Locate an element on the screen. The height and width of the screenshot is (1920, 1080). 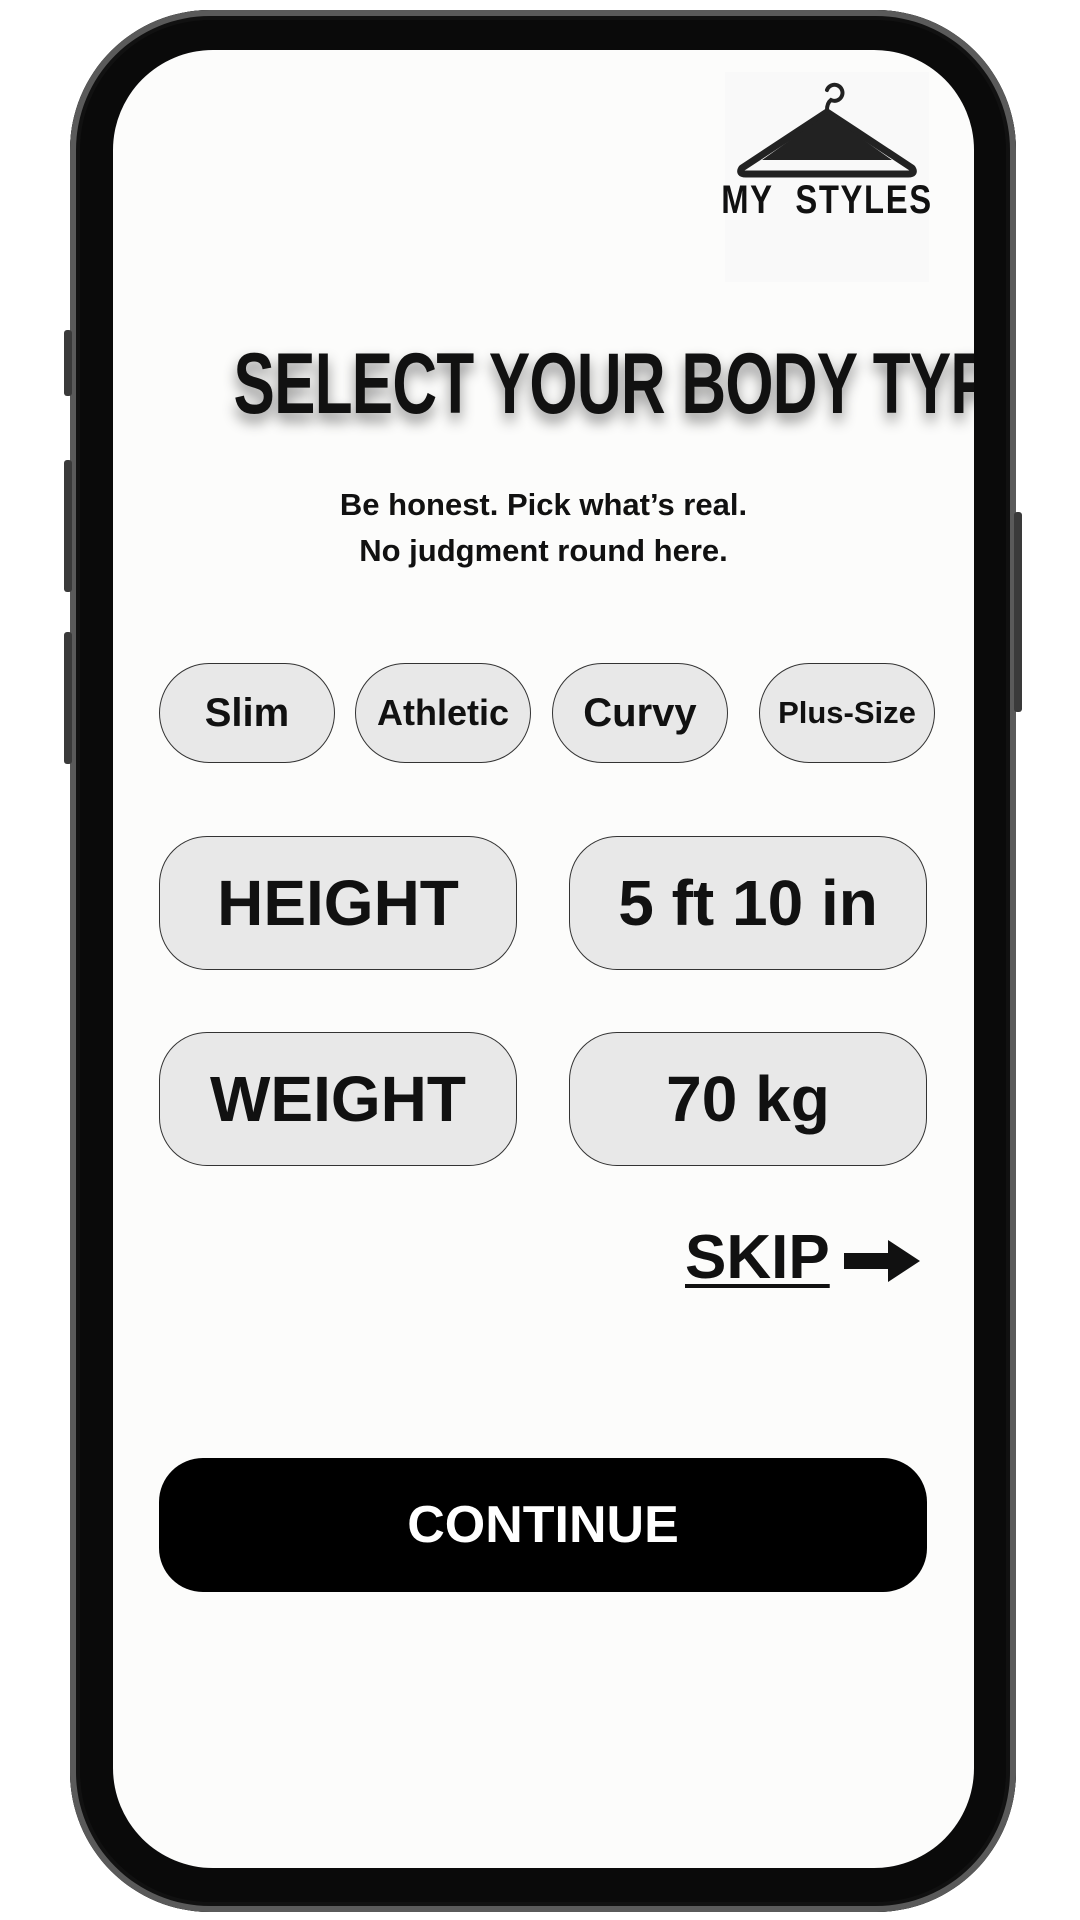
body-type-plus-size: Plus-Size is located at coordinates (847, 713).